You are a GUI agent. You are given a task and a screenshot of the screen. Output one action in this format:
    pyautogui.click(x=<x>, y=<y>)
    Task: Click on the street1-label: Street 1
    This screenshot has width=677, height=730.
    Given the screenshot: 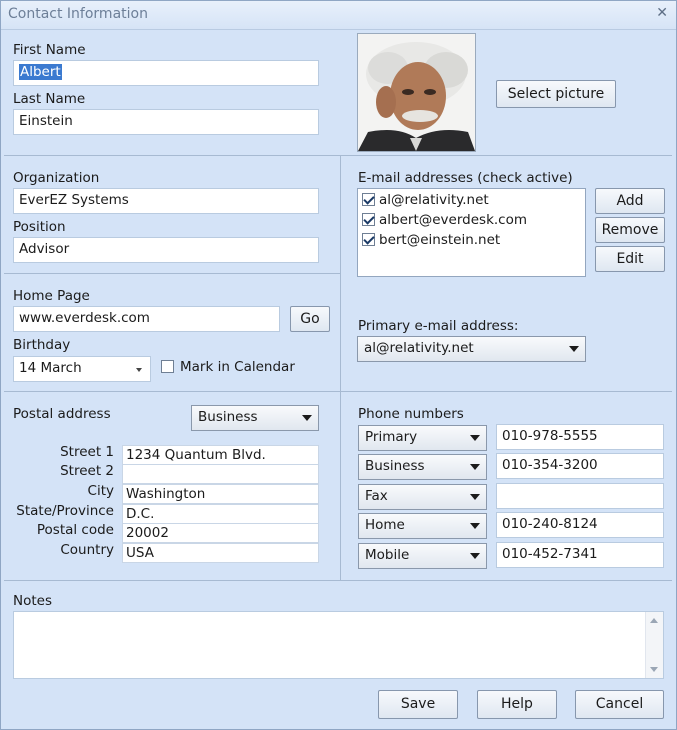 What is the action you would take?
    pyautogui.click(x=87, y=452)
    